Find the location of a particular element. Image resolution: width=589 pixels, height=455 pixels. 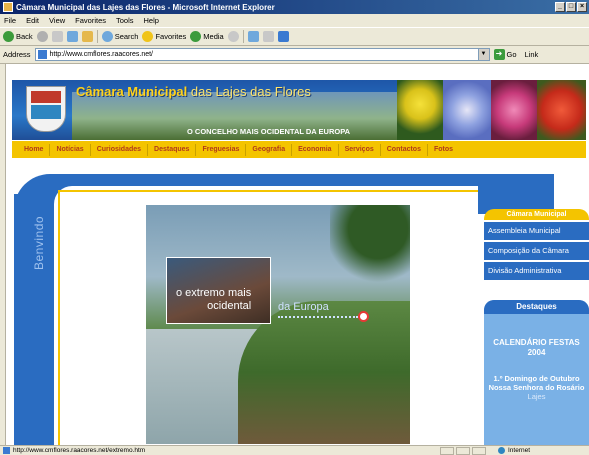

nav-noticias: Notícias is located at coordinates (70, 149).